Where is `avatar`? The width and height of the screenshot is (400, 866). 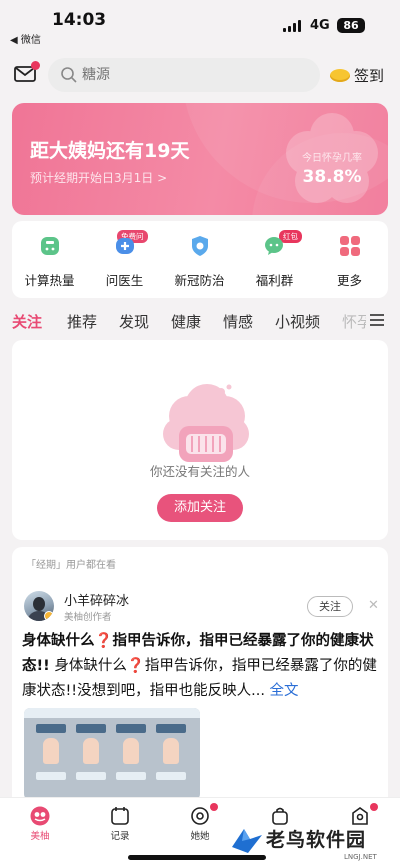
avatar is located at coordinates (39, 606).